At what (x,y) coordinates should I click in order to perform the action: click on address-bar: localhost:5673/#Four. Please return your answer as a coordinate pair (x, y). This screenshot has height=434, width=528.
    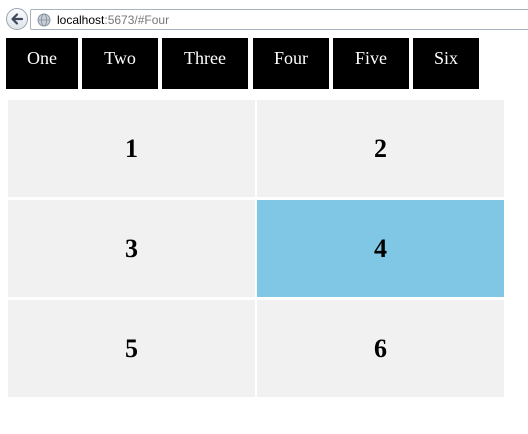
    Looking at the image, I should click on (279, 19).